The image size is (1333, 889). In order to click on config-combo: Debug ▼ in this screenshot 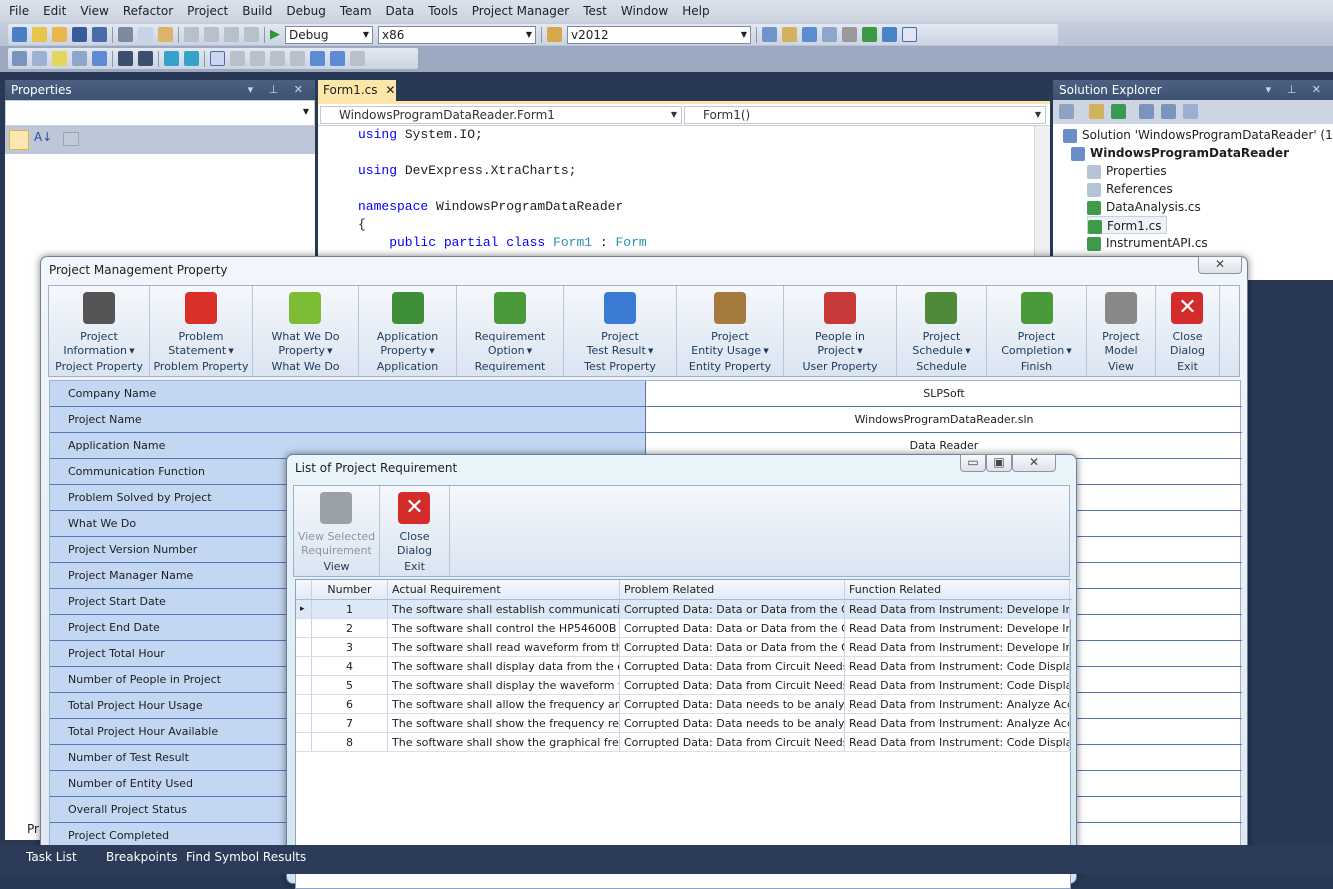, I will do `click(329, 34)`.